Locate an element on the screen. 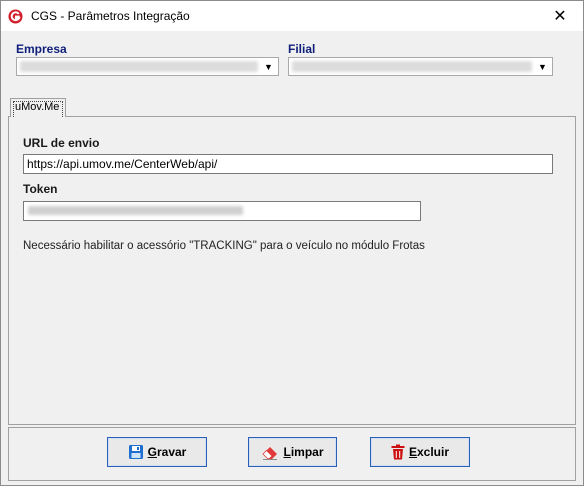 The height and width of the screenshot is (486, 584). delete-label: Excluir is located at coordinates (429, 452).